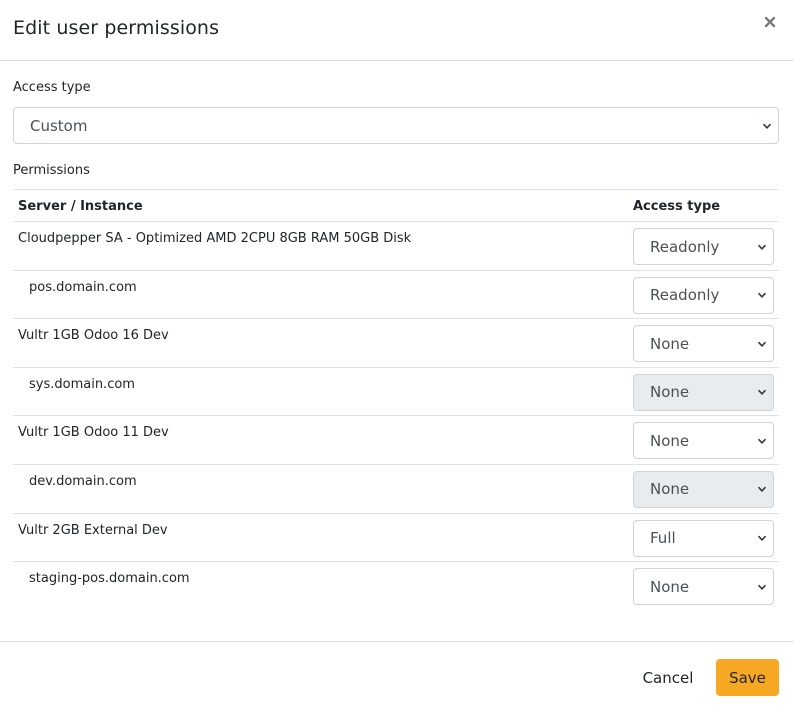 The width and height of the screenshot is (794, 708). What do you see at coordinates (396, 295) in the screenshot?
I see `table-row: pos.domain.com Readonly` at bounding box center [396, 295].